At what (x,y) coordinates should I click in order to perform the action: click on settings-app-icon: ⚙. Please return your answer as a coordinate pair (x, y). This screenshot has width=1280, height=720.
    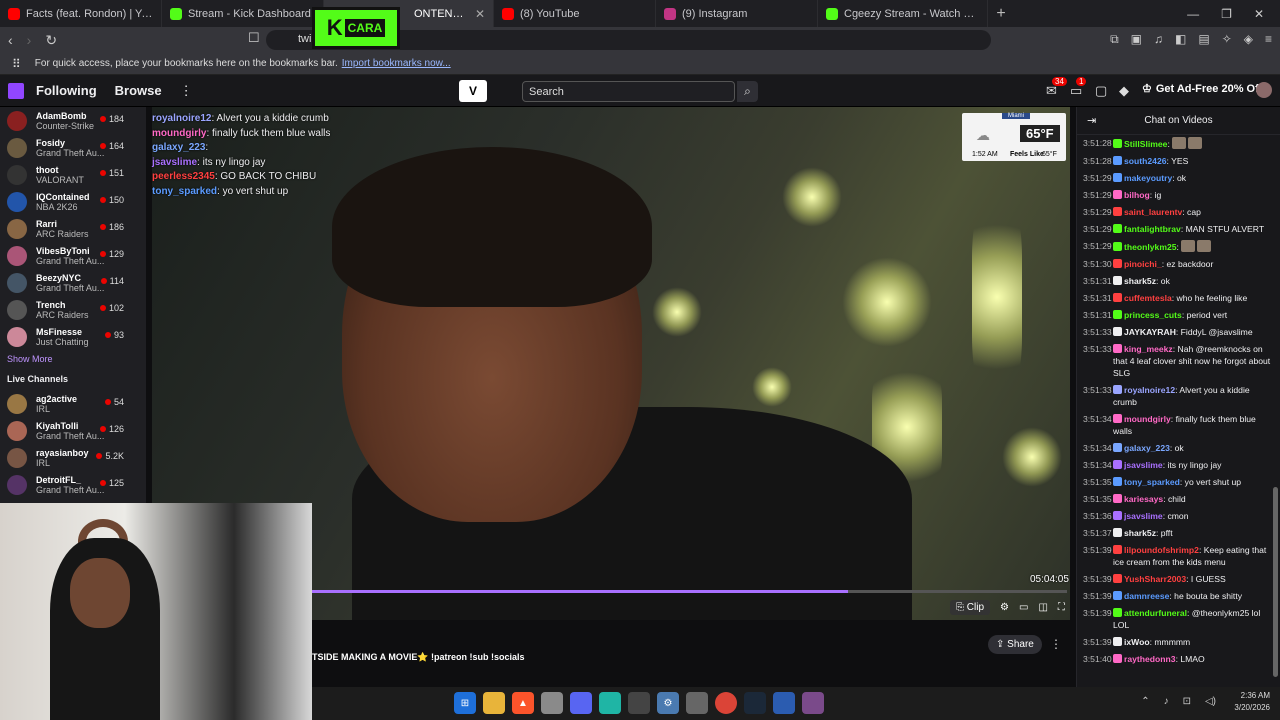
    Looking at the image, I should click on (668, 703).